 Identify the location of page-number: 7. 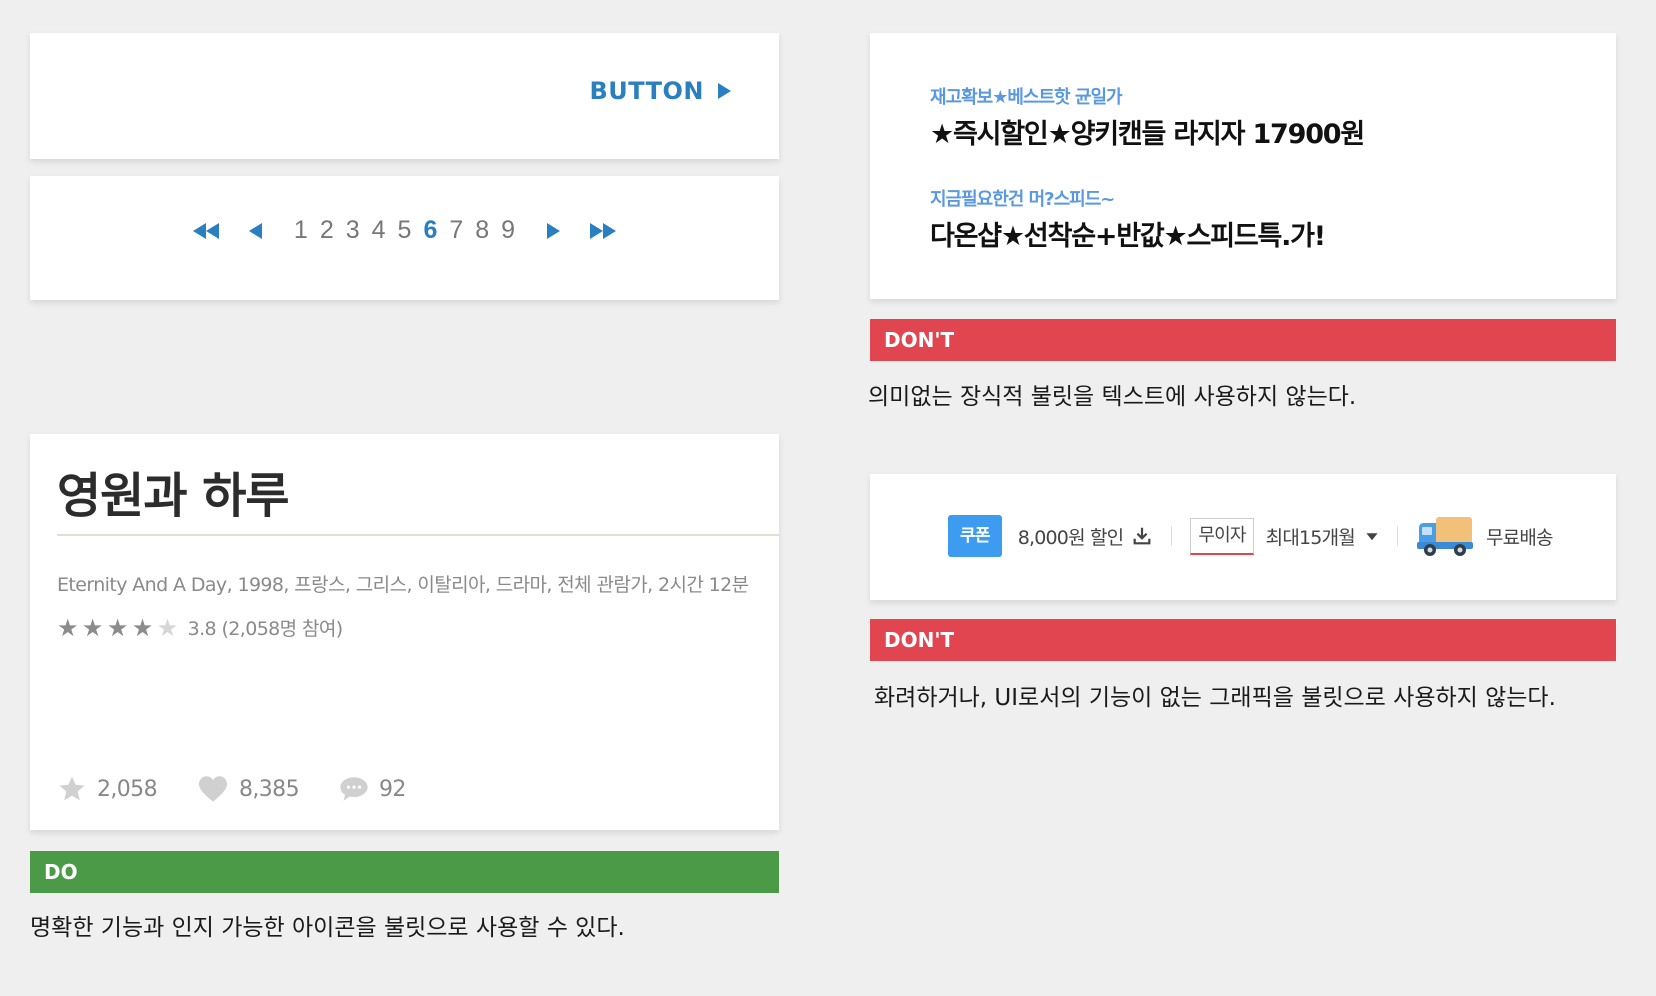
(456, 230).